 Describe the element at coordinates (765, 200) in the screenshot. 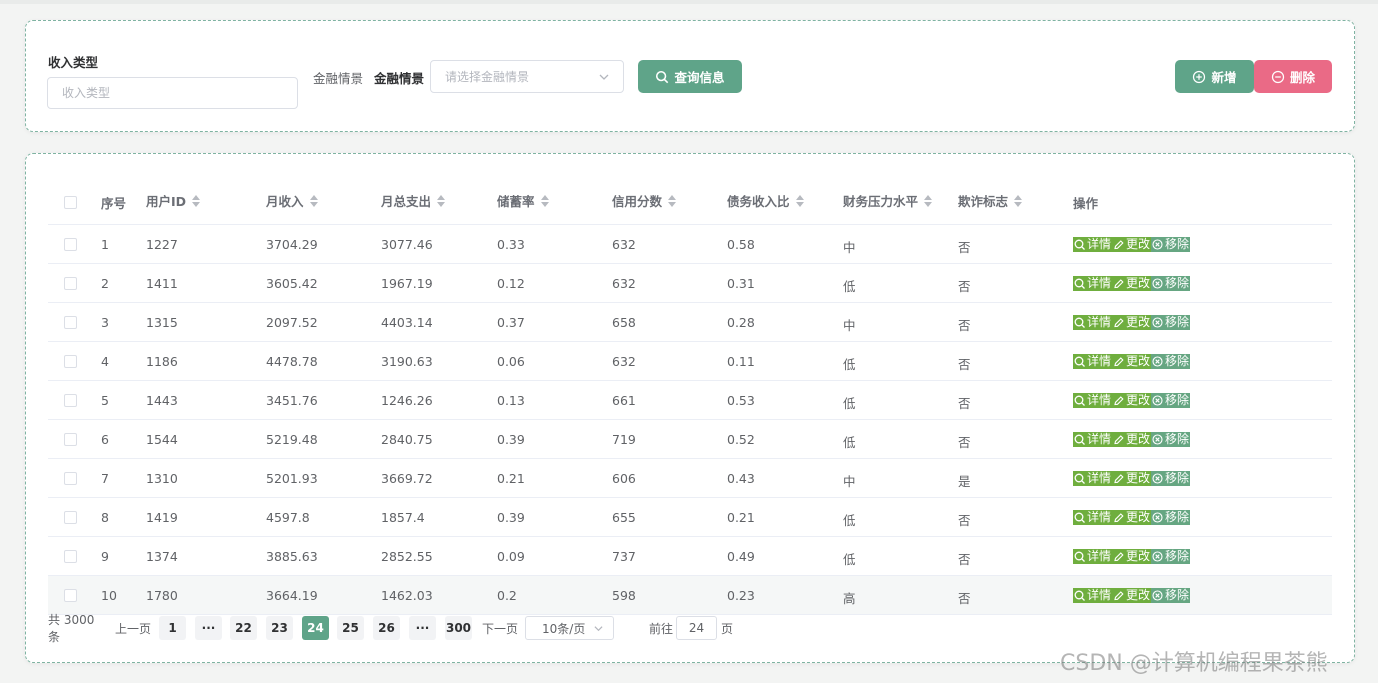

I see `col-debt-income-ratio-header: 债务收入比` at that location.